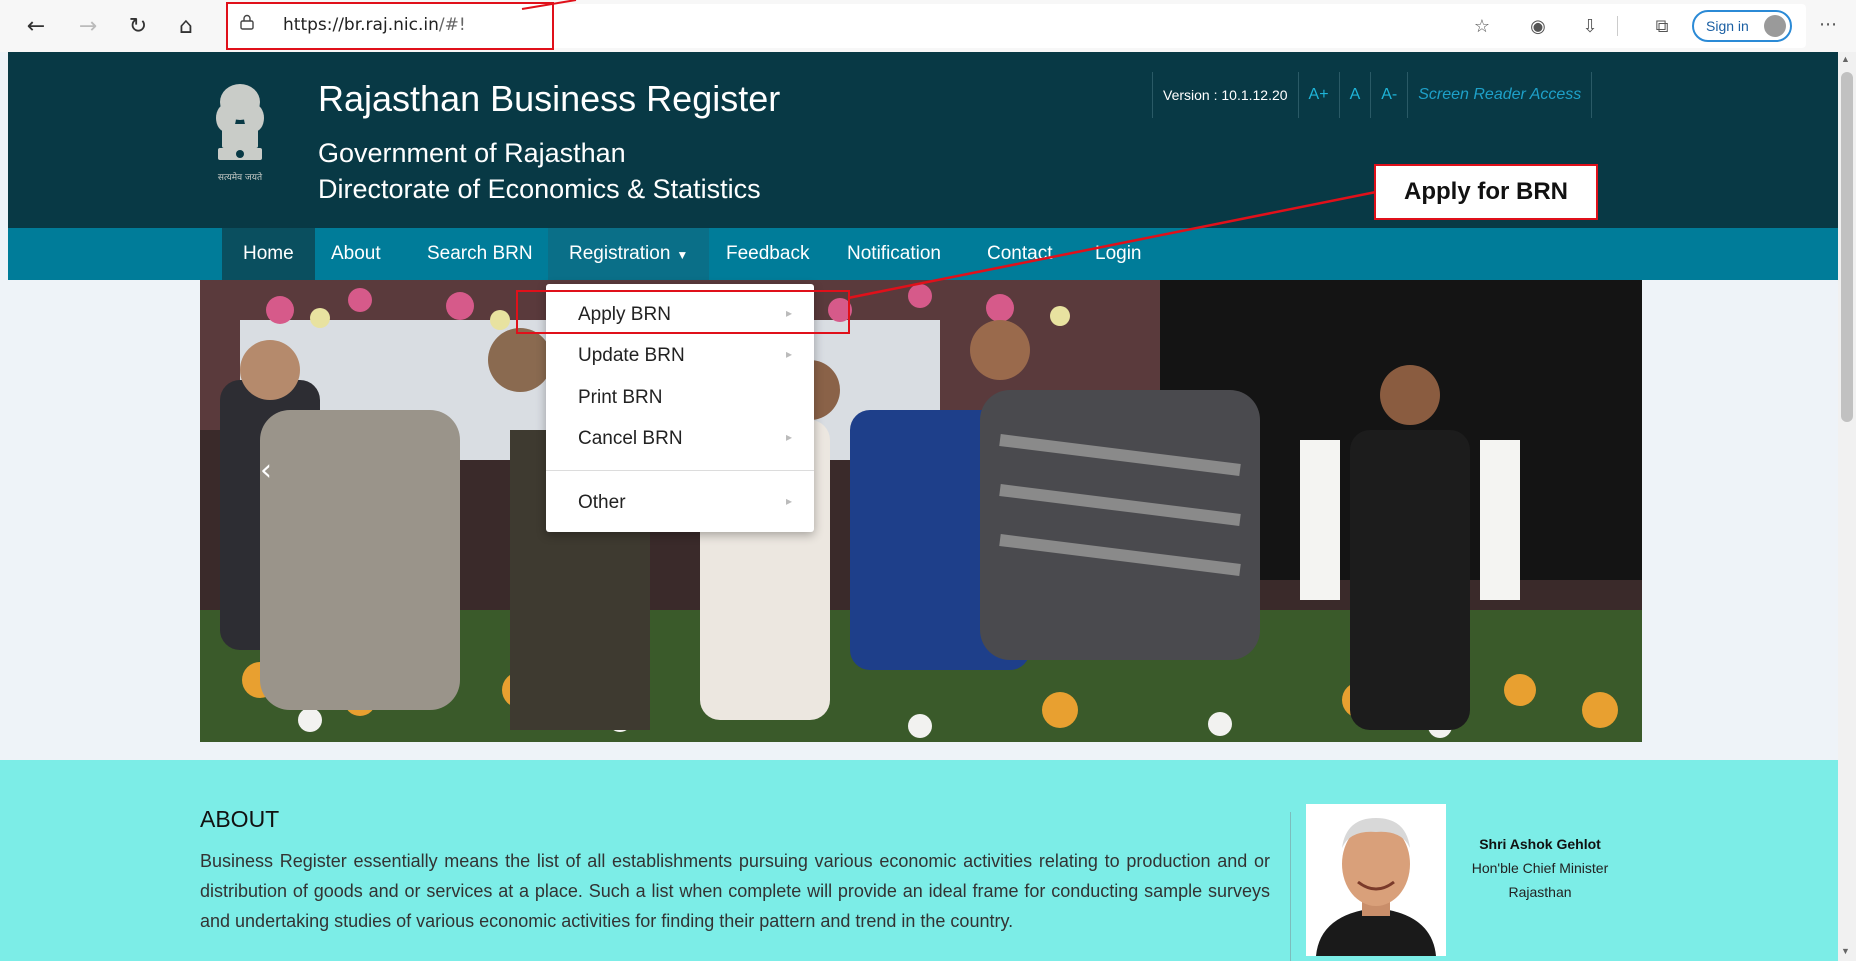 The width and height of the screenshot is (1856, 961). I want to click on scrollbar-thumb, so click(1847, 247).